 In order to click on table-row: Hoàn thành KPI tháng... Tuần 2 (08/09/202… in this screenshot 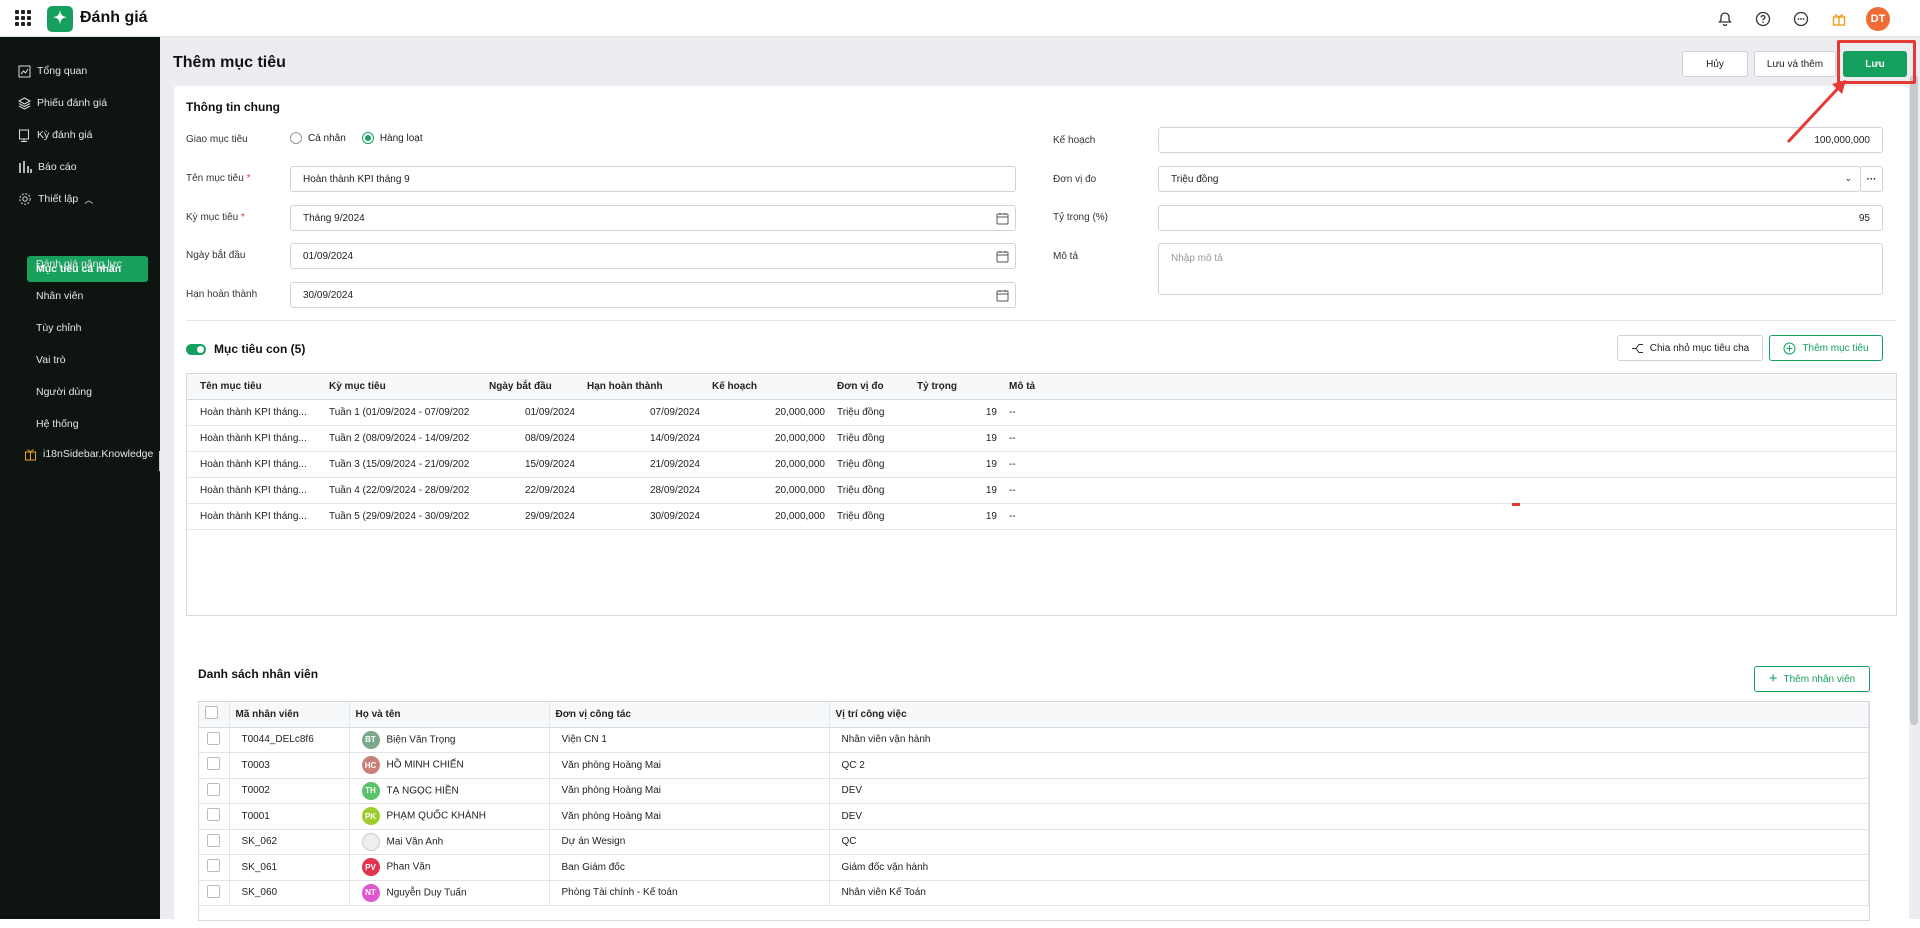, I will do `click(1041, 438)`.